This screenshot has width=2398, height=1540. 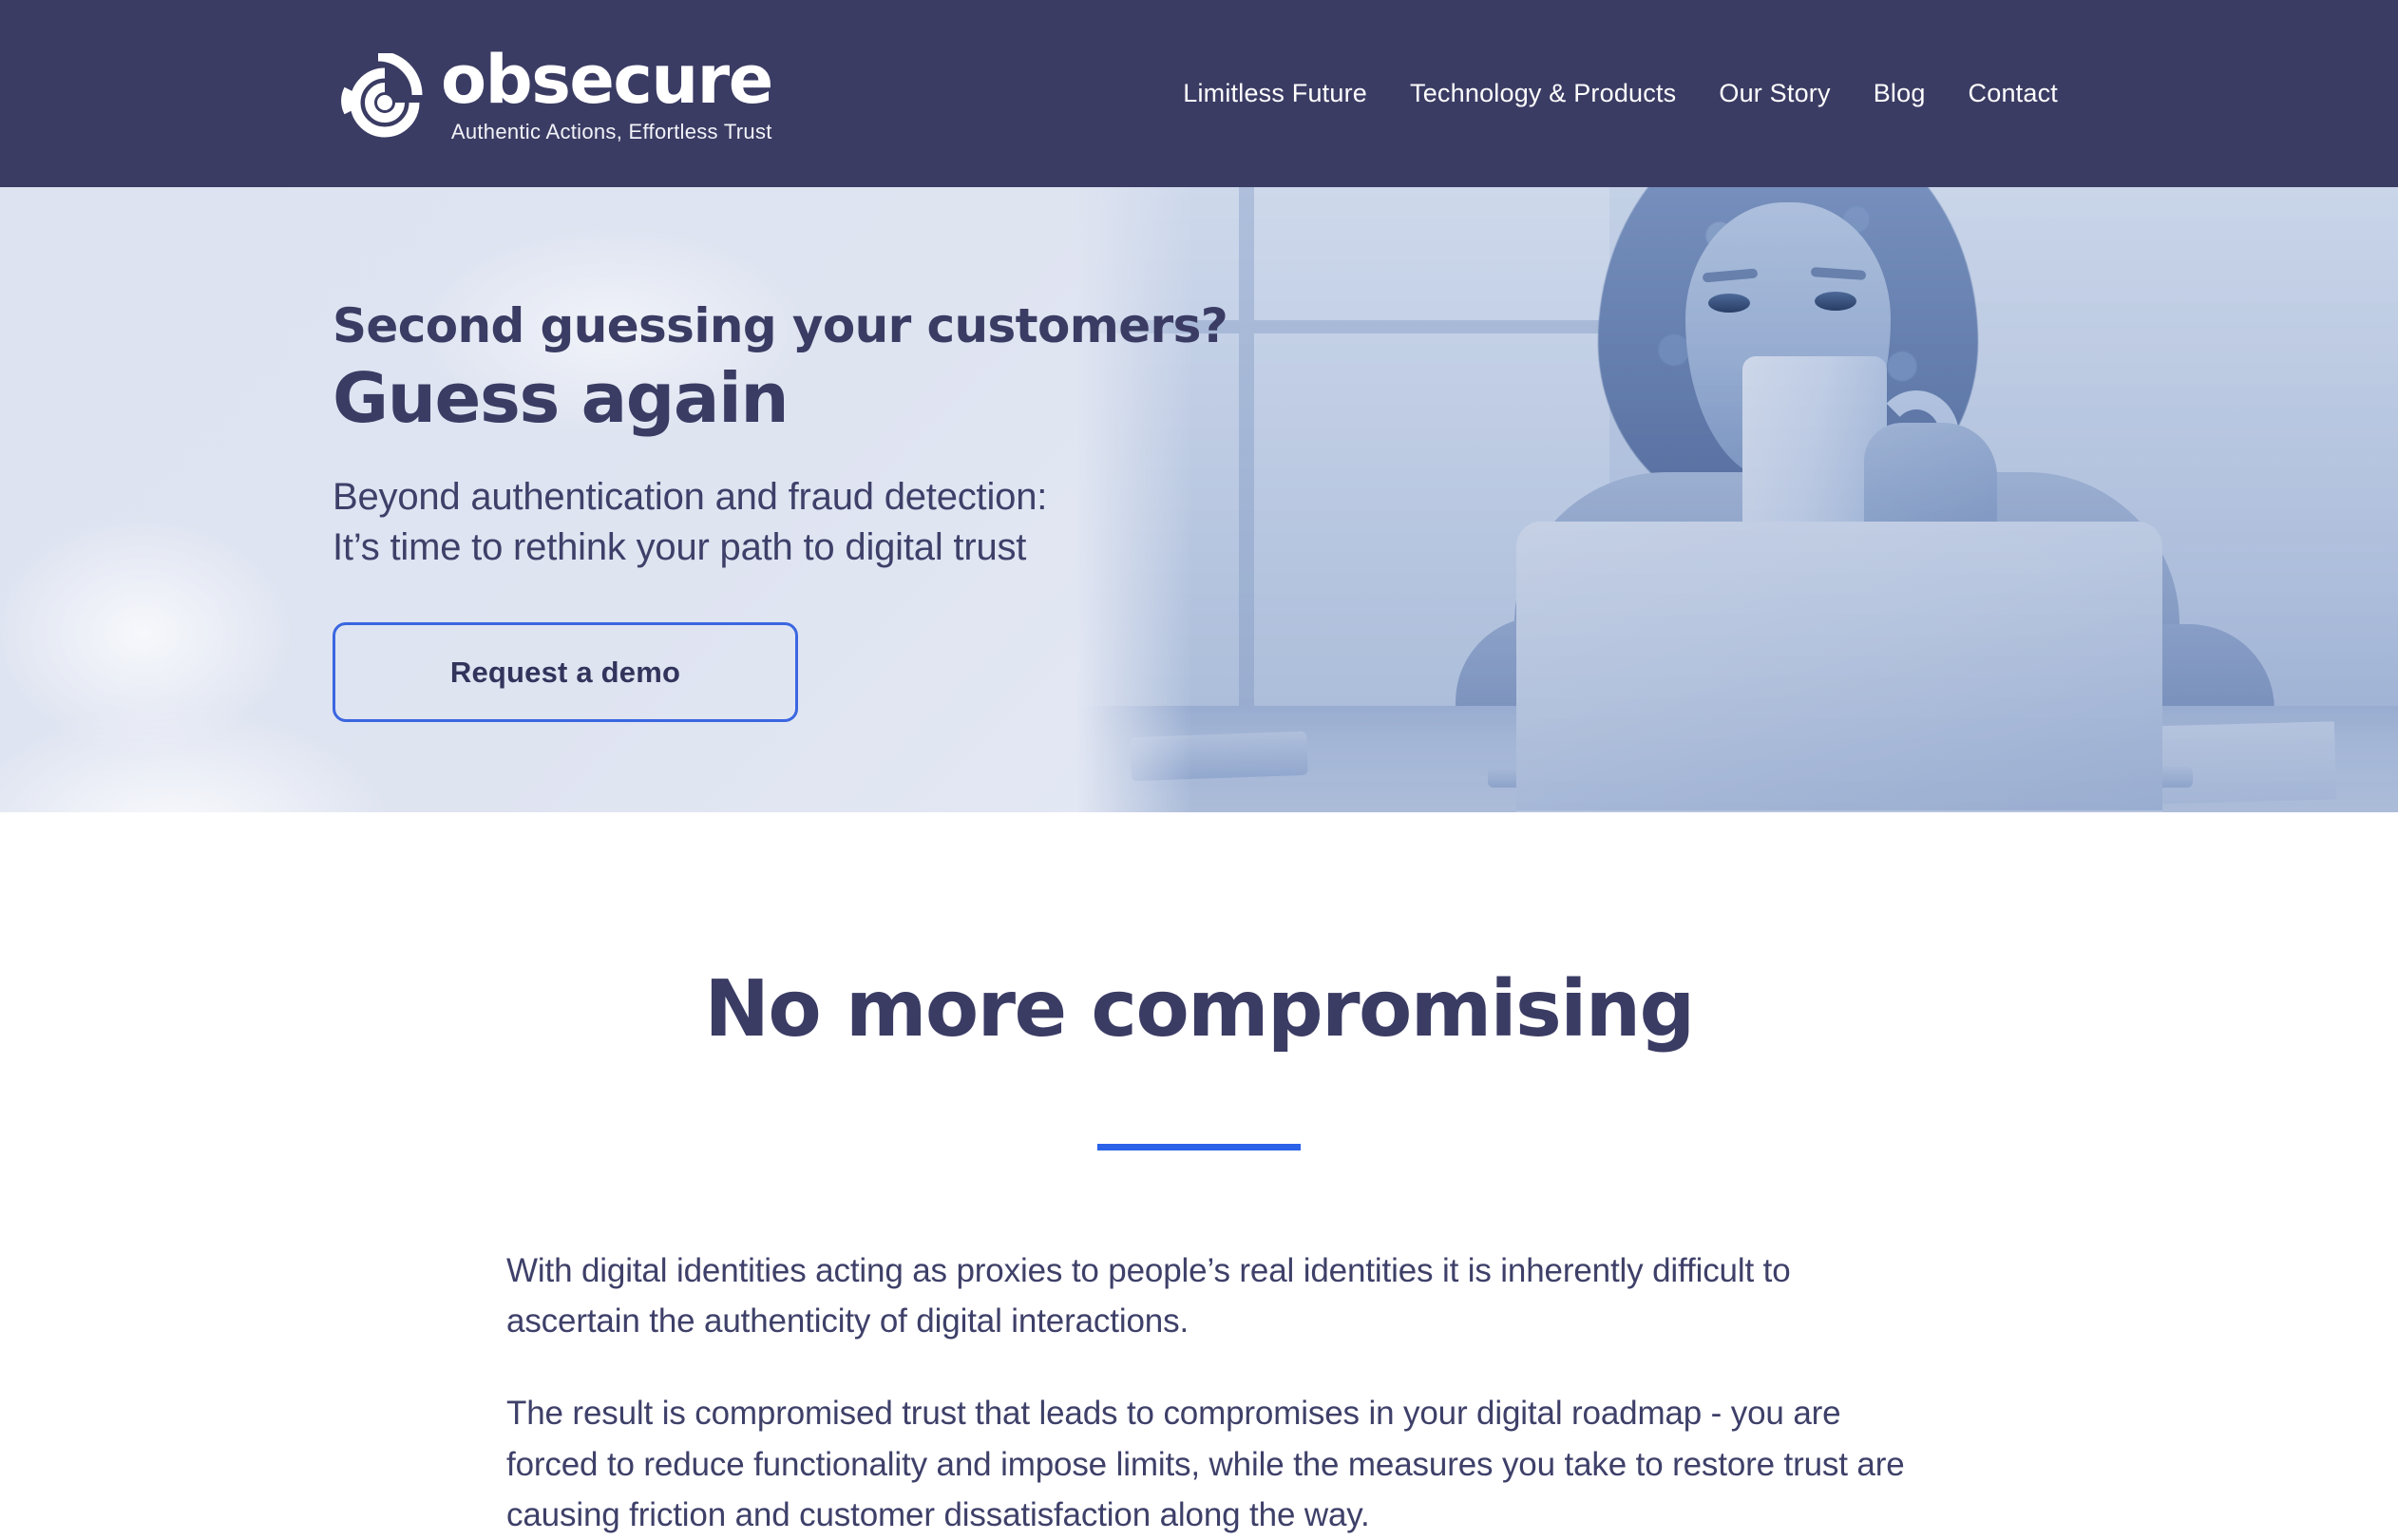 I want to click on hero-title: Guess again, so click(x=561, y=398).